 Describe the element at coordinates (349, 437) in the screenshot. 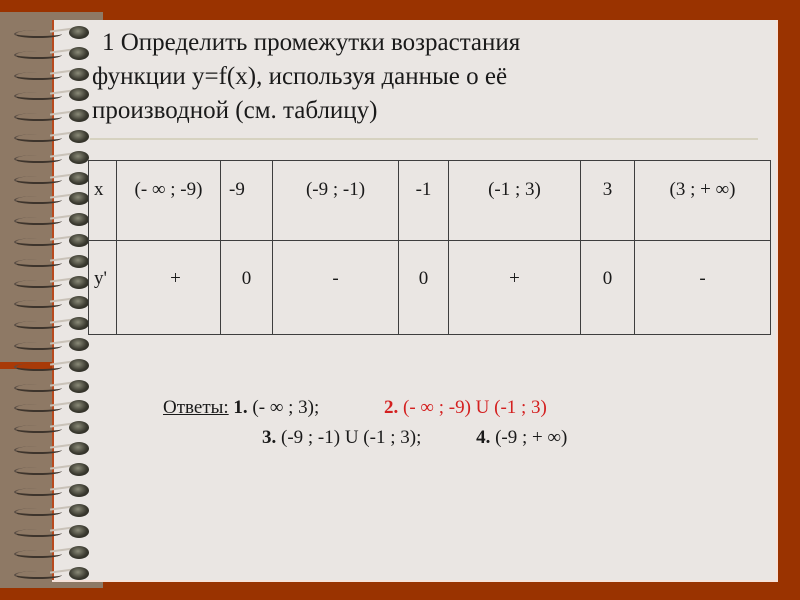

I see `answer-text: (-9 ; -1) U (-1 ; 3);` at that location.